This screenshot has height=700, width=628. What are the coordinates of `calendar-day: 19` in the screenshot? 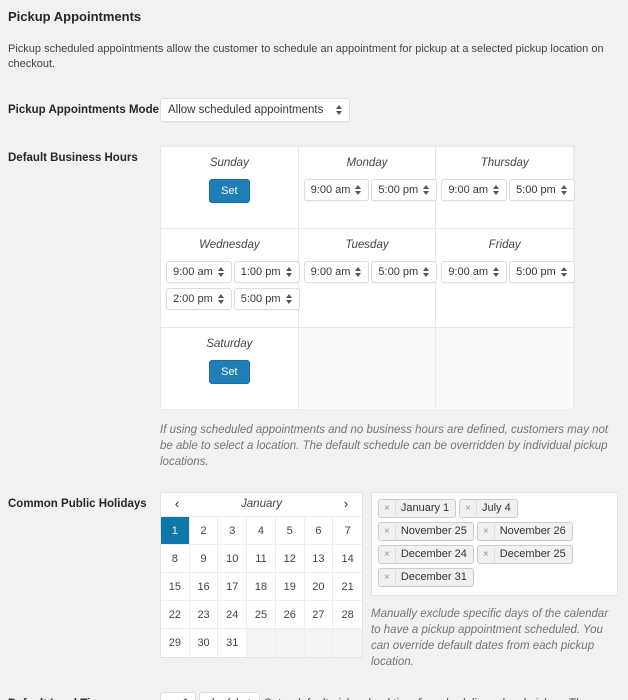 It's located at (290, 587).